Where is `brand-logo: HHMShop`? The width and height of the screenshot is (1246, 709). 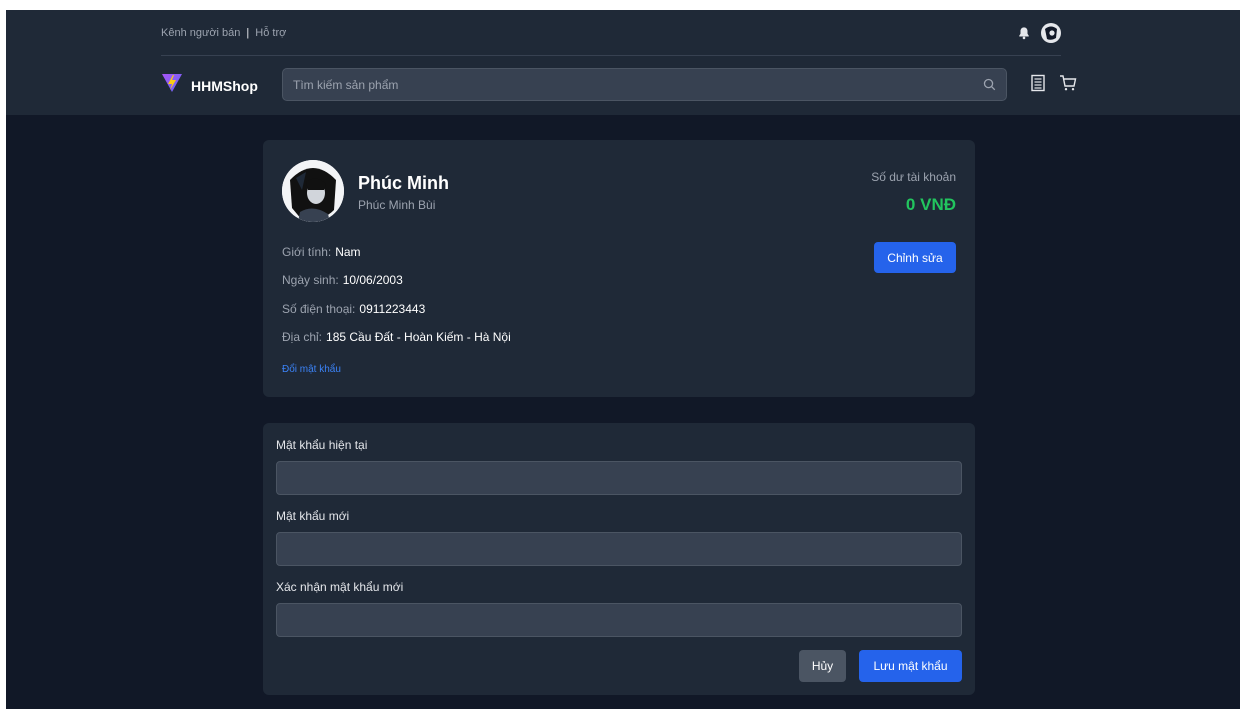 brand-logo: HHMShop is located at coordinates (209, 85).